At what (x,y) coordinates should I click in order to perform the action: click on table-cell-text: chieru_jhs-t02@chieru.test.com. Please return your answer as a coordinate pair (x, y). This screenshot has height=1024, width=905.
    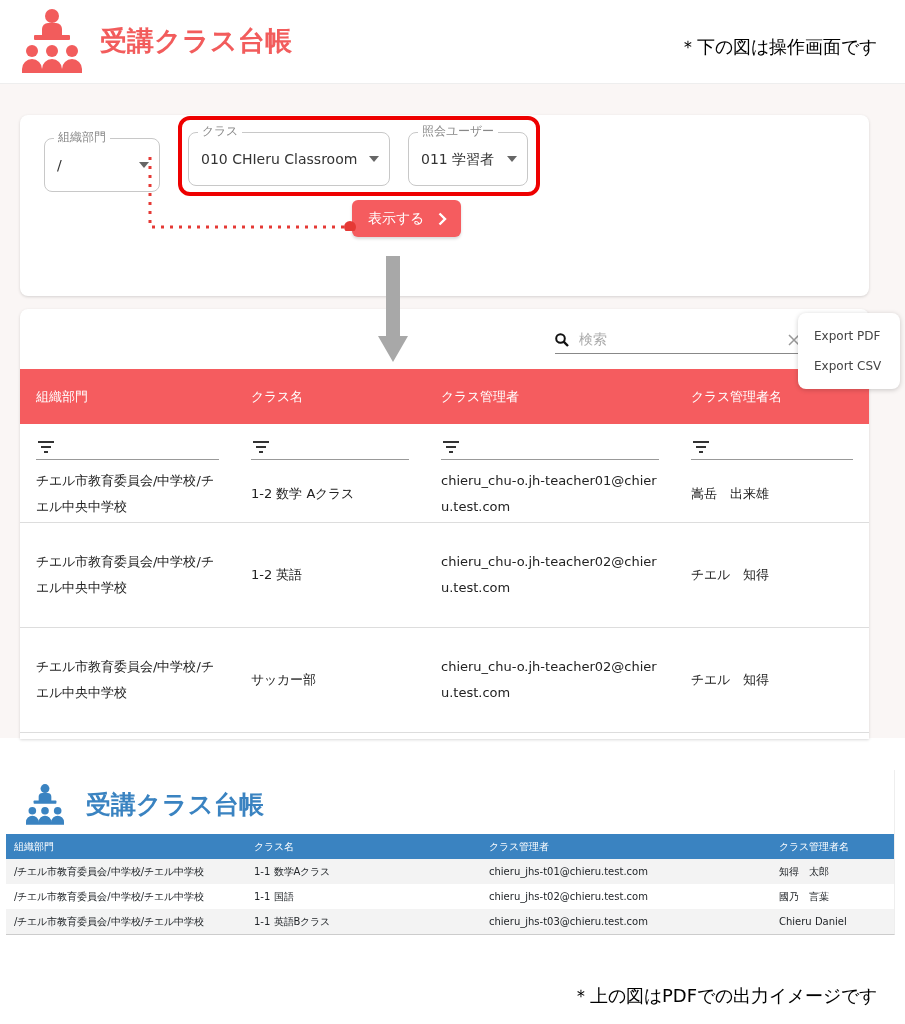
    Looking at the image, I should click on (568, 897).